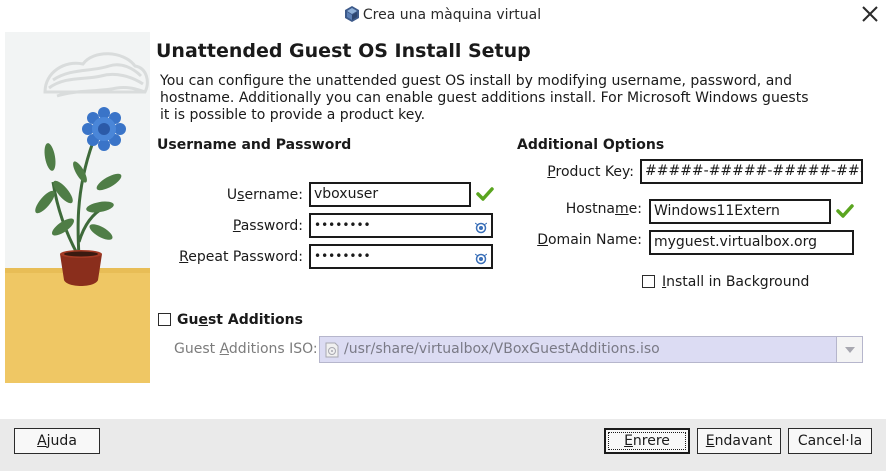 This screenshot has width=886, height=471. I want to click on close-icon, so click(870, 16).